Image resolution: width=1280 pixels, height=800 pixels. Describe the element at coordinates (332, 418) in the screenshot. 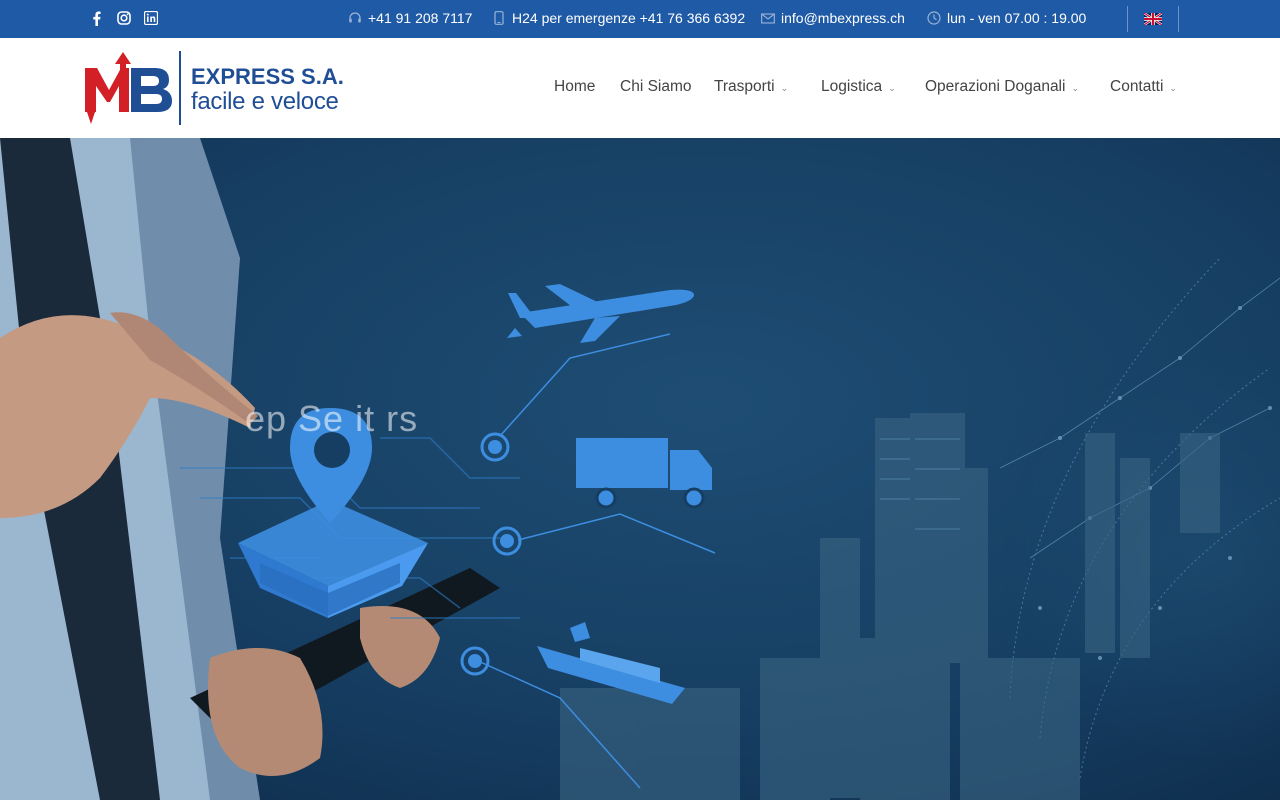

I see `hero-animated-text: ep Se it rs` at that location.